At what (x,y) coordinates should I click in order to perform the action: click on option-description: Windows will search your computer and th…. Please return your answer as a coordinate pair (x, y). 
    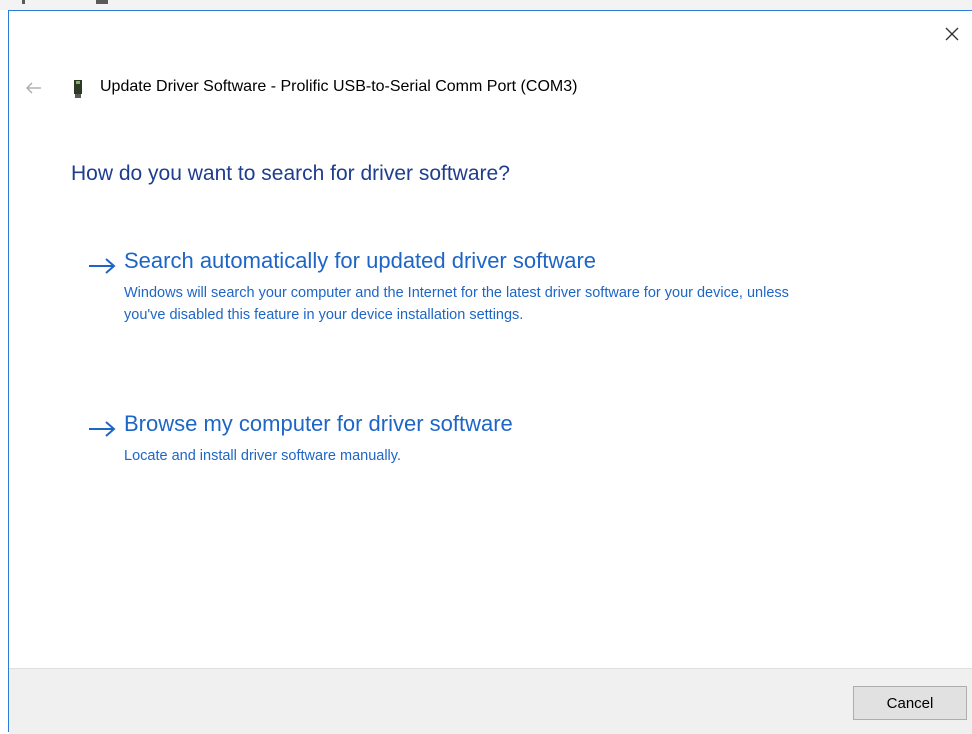
    Looking at the image, I should click on (456, 304).